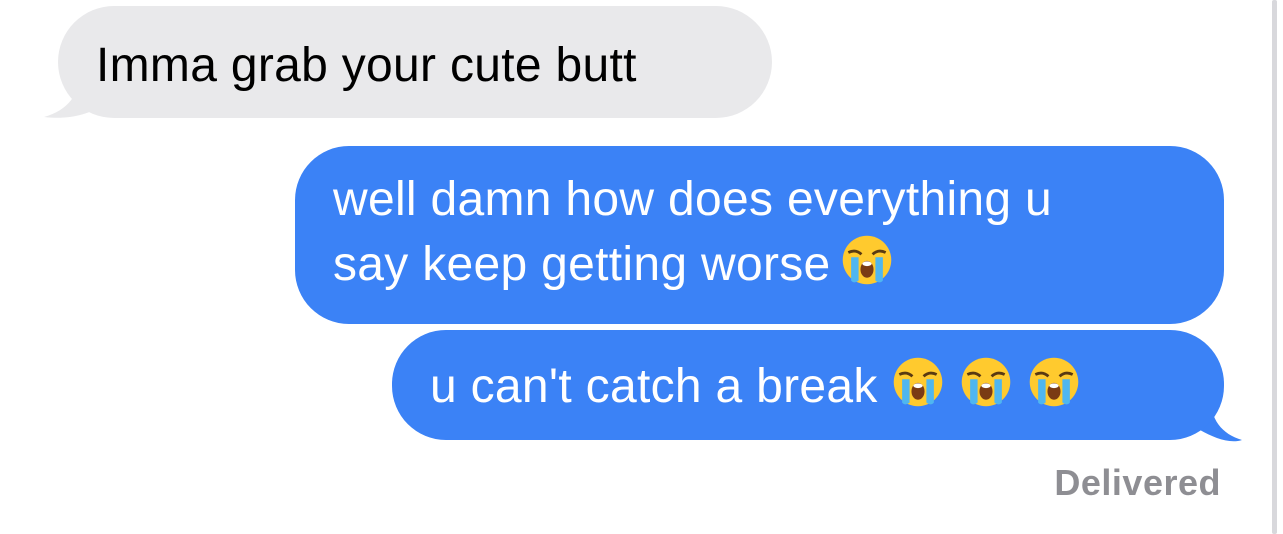 Image resolution: width=1283 pixels, height=534 pixels. What do you see at coordinates (366, 65) in the screenshot?
I see `incoming-message-text: Imma grab your cute butt` at bounding box center [366, 65].